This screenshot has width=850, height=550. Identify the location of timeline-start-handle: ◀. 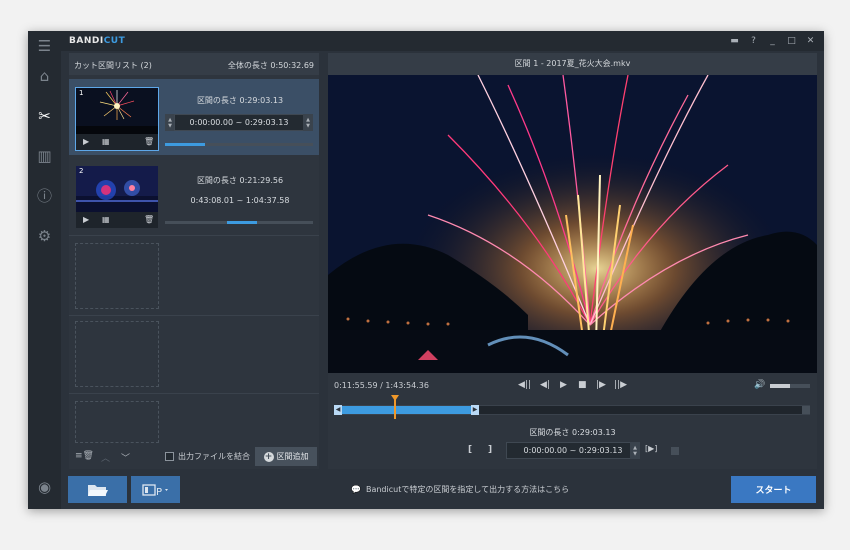
(338, 410).